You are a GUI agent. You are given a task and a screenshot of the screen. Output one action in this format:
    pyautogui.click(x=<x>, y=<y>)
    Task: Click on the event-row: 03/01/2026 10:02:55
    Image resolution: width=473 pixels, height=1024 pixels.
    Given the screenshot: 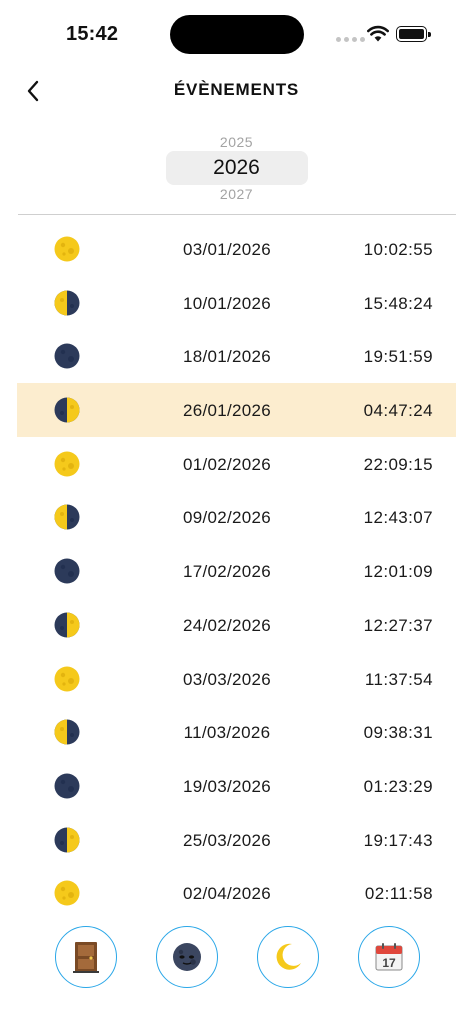 What is the action you would take?
    pyautogui.click(x=236, y=249)
    